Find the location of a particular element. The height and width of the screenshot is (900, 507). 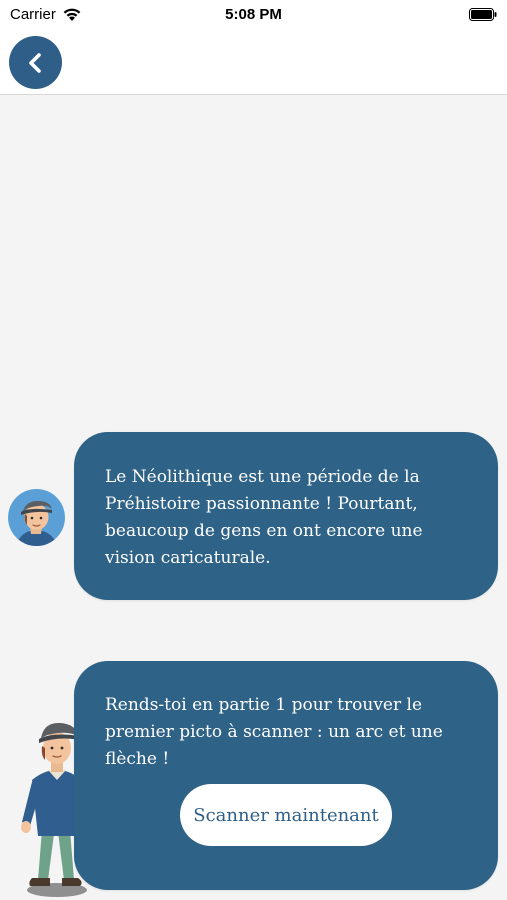

scan-now-button: Scanner maintenant is located at coordinates (286, 815).